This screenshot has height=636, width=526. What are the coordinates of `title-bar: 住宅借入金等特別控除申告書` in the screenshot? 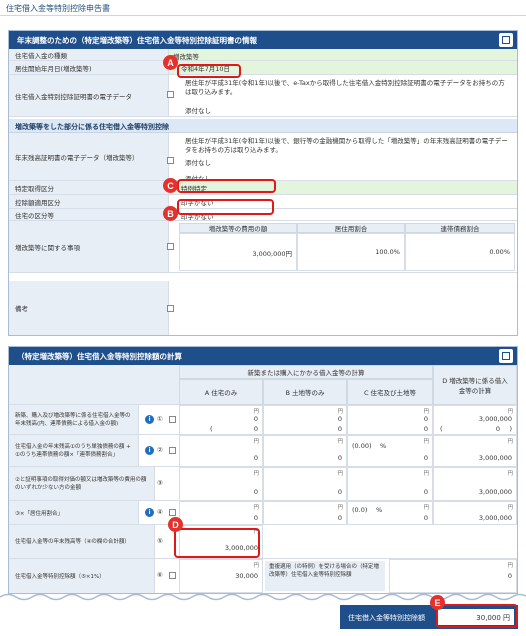 It's located at (263, 8).